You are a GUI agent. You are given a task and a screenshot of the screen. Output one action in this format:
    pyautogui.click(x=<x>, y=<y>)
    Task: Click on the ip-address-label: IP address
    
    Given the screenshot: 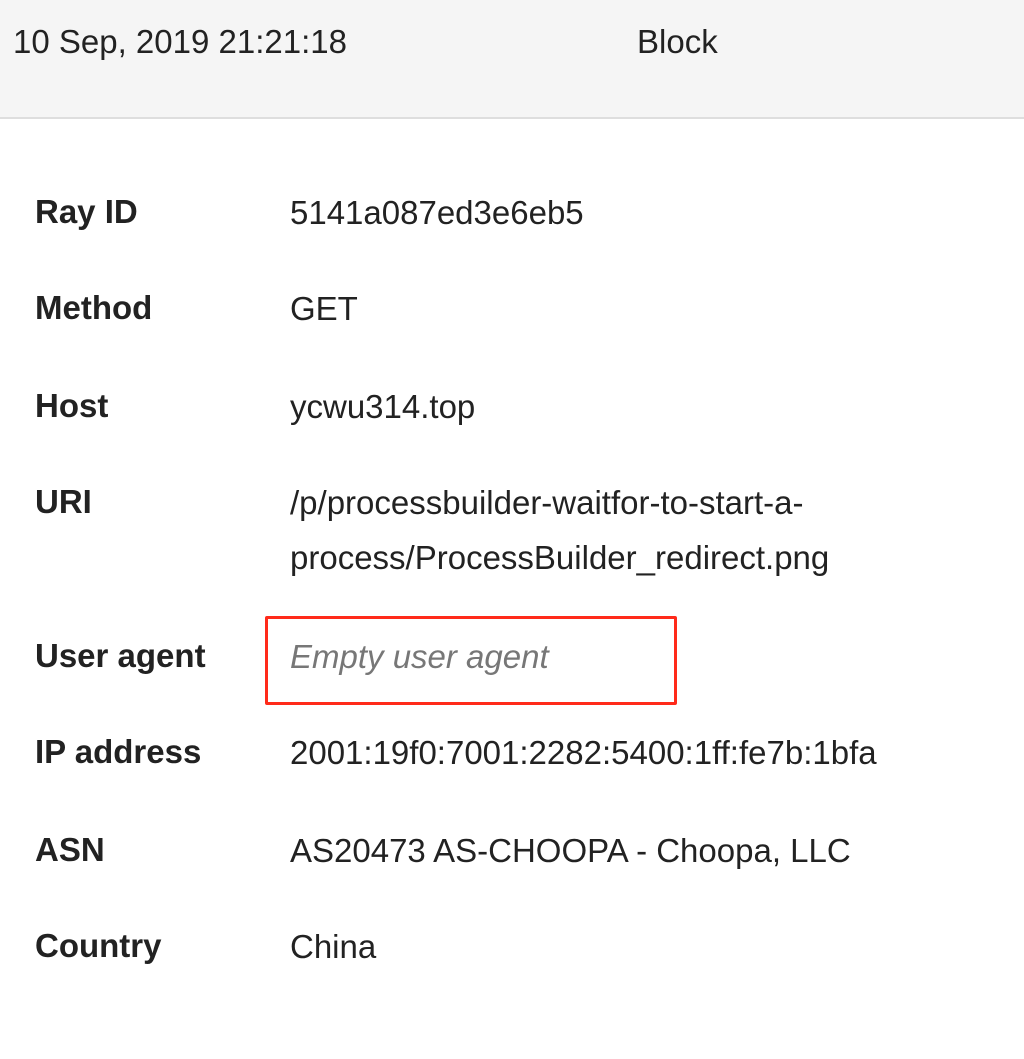 What is the action you would take?
    pyautogui.click(x=118, y=751)
    